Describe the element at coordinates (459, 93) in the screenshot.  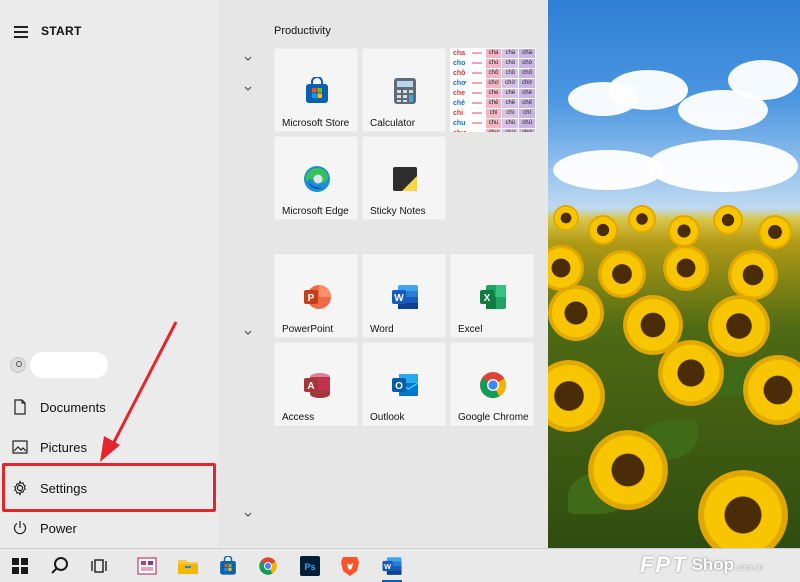
I see `photo-tile-word: che` at that location.